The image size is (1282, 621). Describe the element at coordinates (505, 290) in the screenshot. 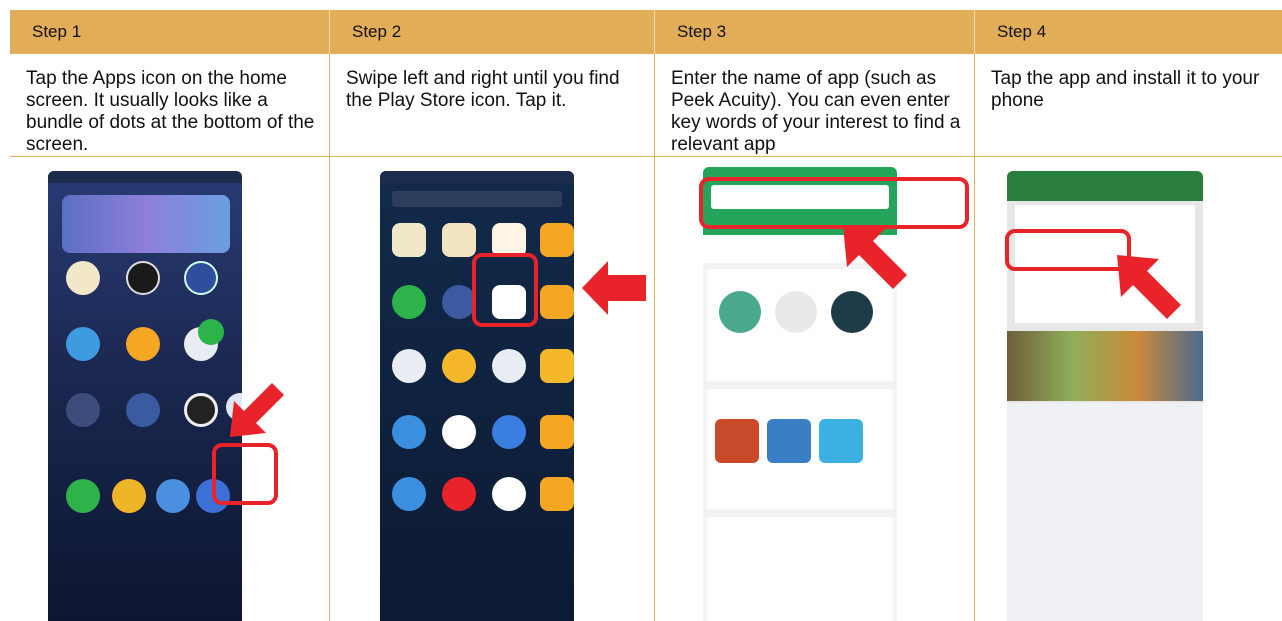

I see `play-store-highlight` at that location.